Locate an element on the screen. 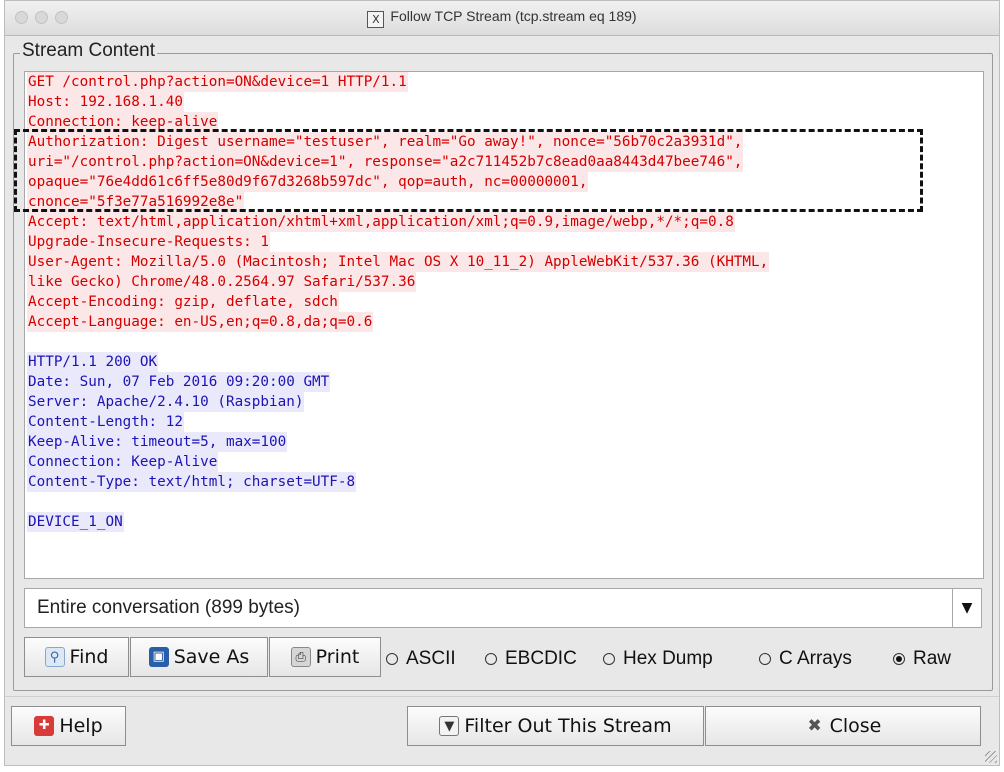 The height and width of the screenshot is (772, 1004). filter-out-stream-button: ▼ Filter Out This Stream is located at coordinates (555, 726).